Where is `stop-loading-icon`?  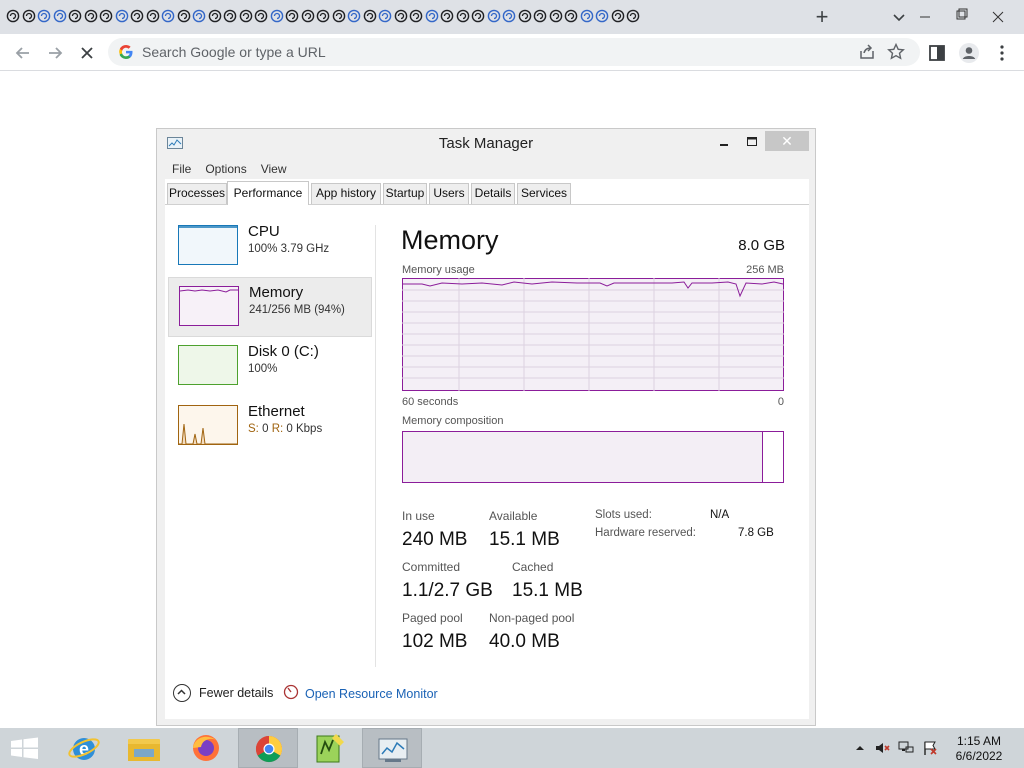
stop-loading-icon is located at coordinates (87, 53).